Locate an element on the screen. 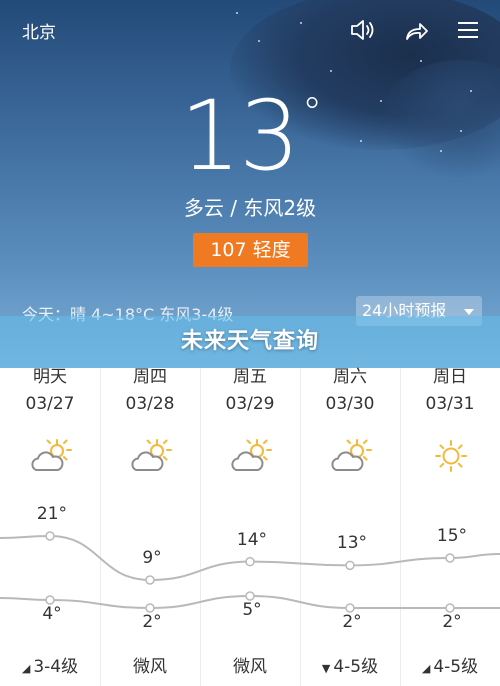  aqi-badge: 107 轻度 is located at coordinates (250, 250).